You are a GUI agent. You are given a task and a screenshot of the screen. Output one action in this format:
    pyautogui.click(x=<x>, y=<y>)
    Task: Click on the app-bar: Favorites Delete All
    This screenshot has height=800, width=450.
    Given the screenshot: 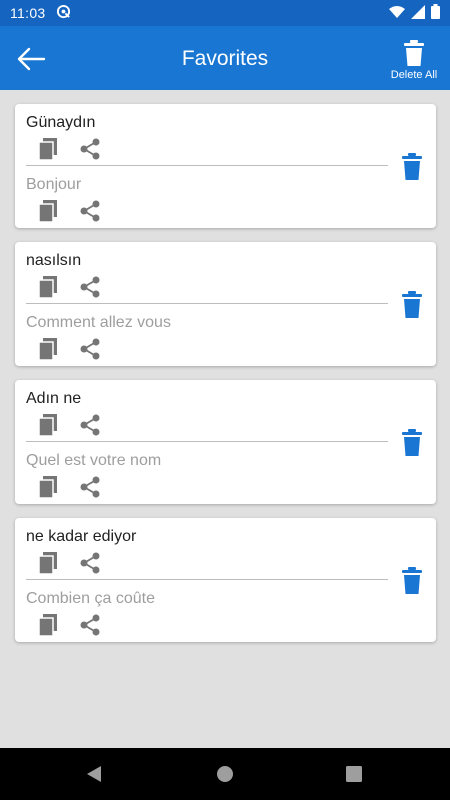 What is the action you would take?
    pyautogui.click(x=225, y=58)
    